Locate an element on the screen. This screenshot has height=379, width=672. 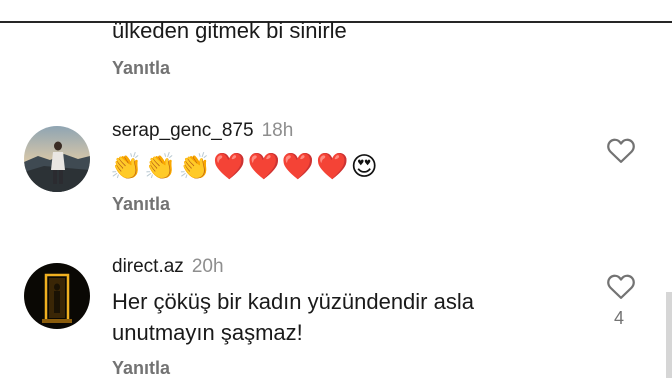
comment-header: direct.az 20h is located at coordinates (168, 267).